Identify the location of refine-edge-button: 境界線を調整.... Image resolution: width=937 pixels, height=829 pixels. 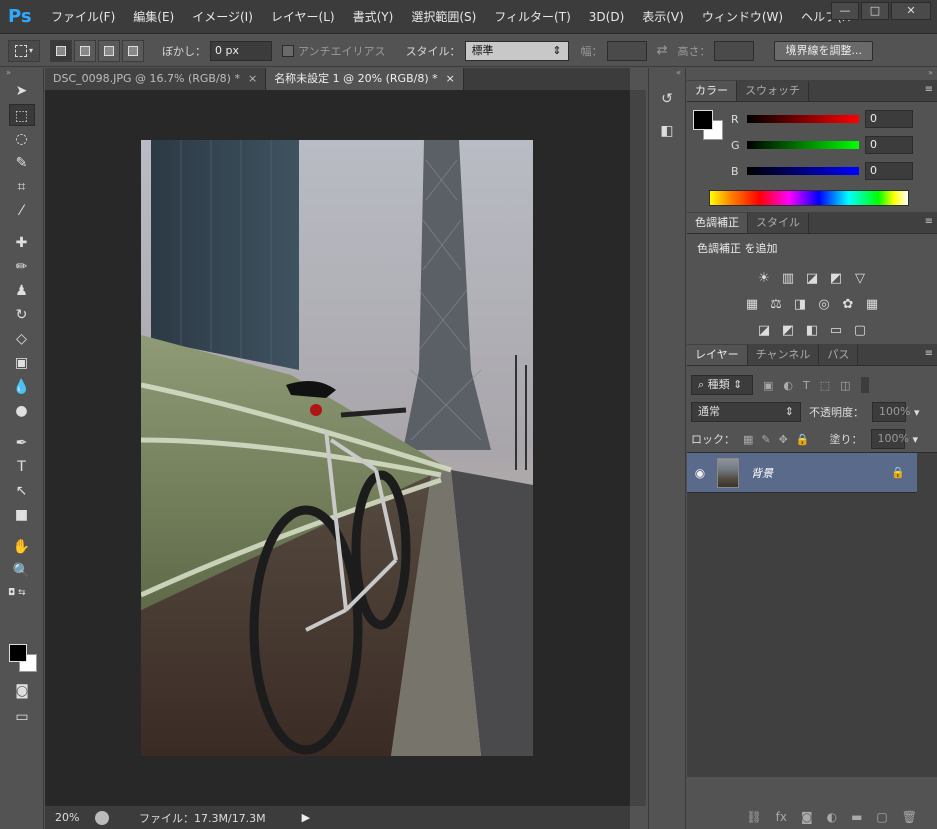
(823, 50).